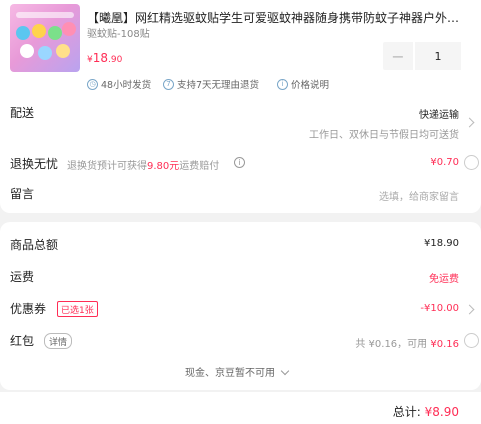  What do you see at coordinates (406, 412) in the screenshot?
I see `total-label: 总计:` at bounding box center [406, 412].